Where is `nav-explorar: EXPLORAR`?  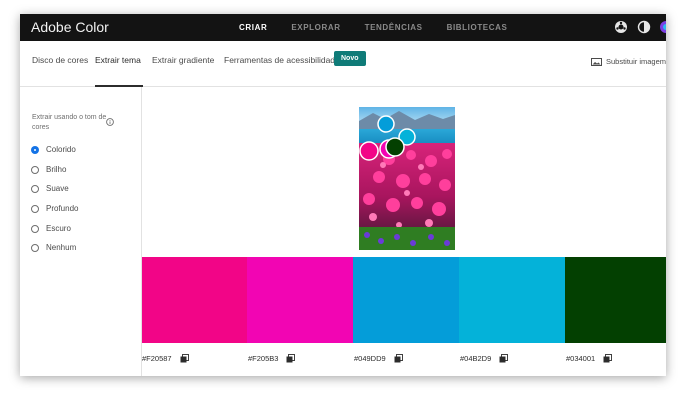 nav-explorar: EXPLORAR is located at coordinates (315, 27).